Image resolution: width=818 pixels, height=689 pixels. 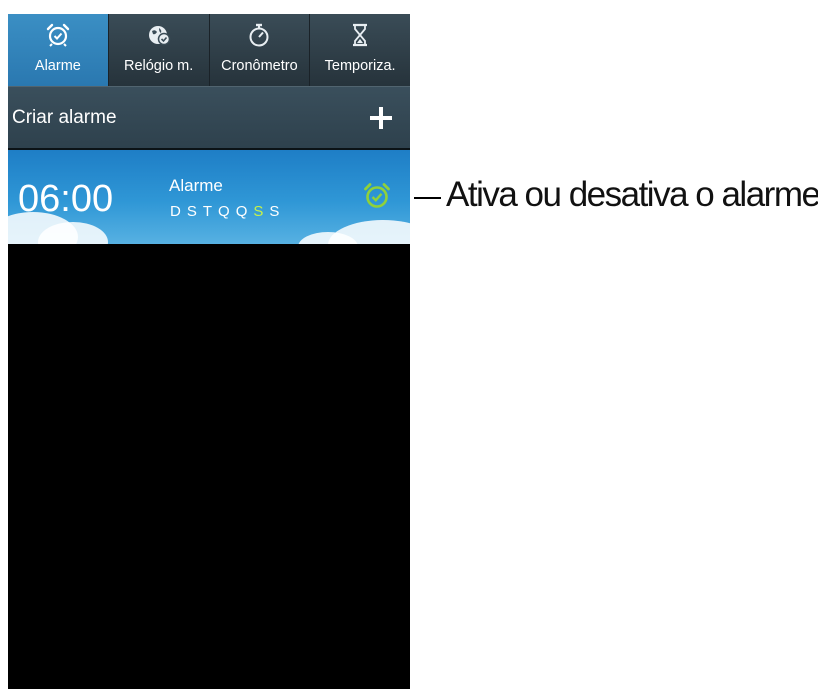 I want to click on world-clock-icon, so click(x=159, y=35).